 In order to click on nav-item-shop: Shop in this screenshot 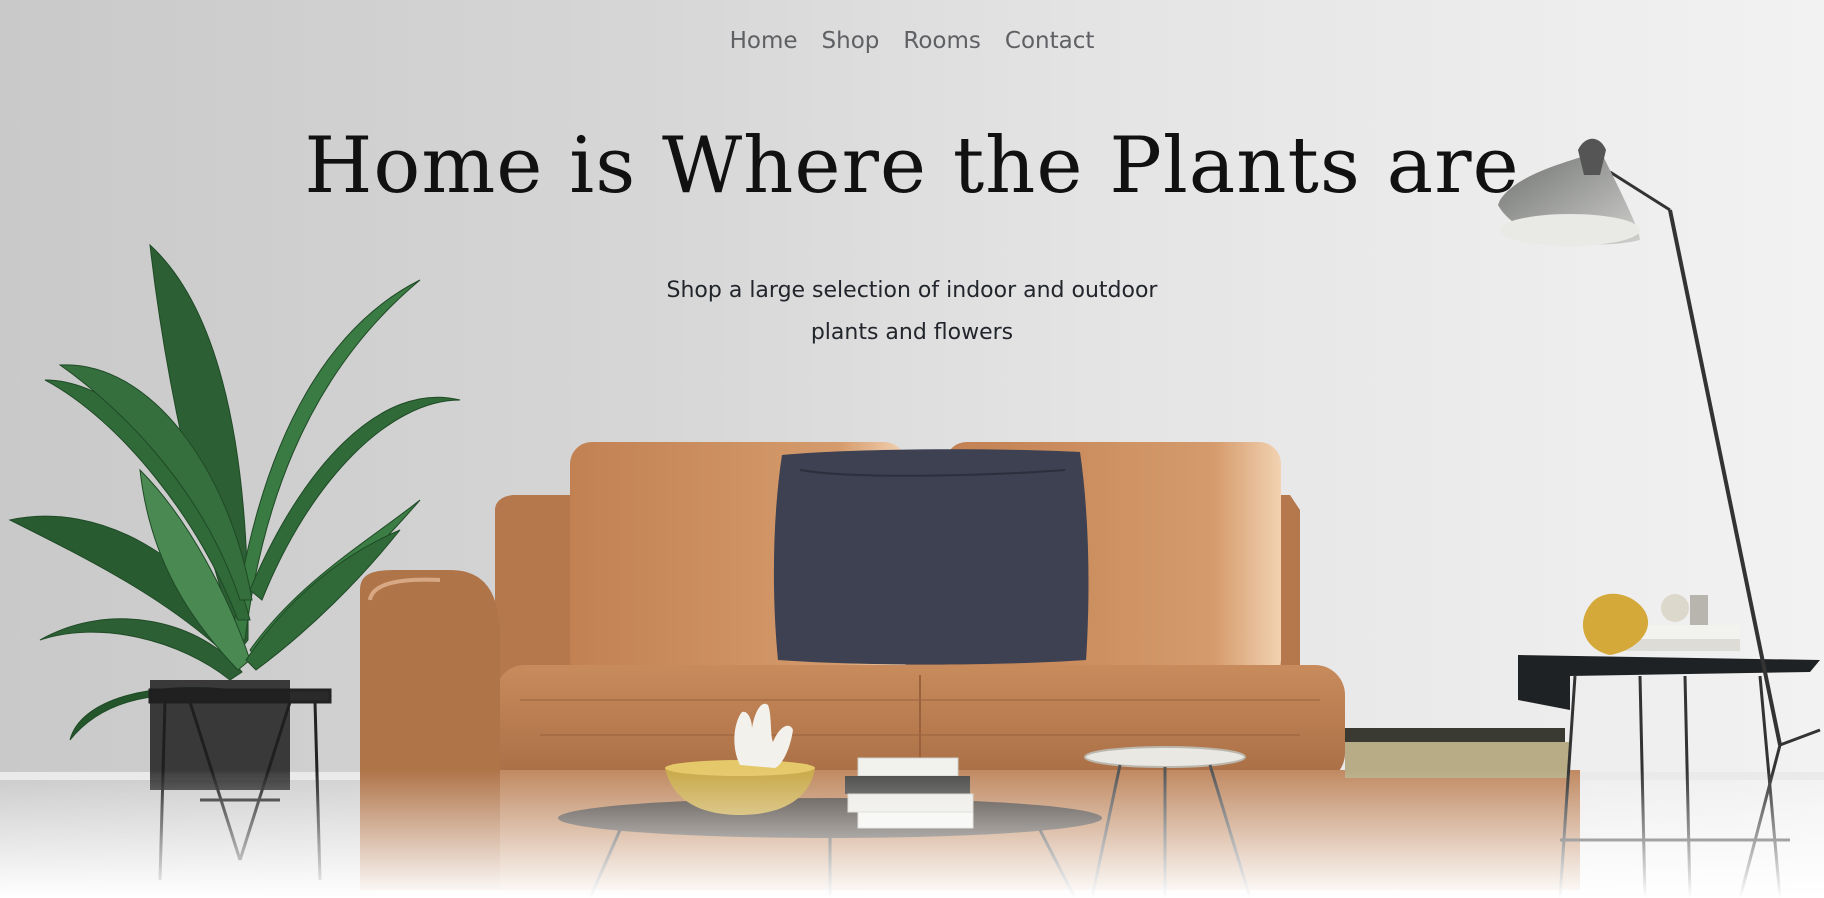, I will do `click(851, 41)`.